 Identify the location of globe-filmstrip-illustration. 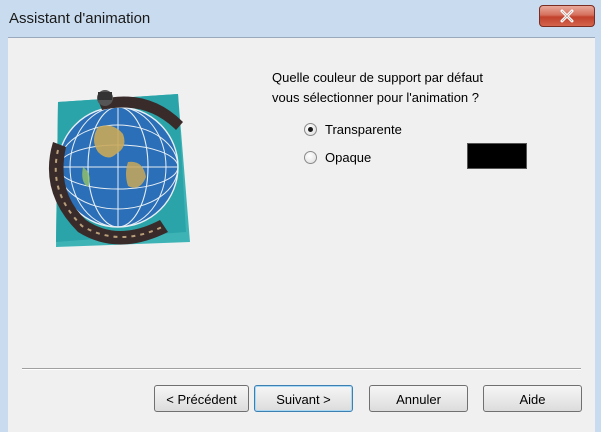
(119, 168).